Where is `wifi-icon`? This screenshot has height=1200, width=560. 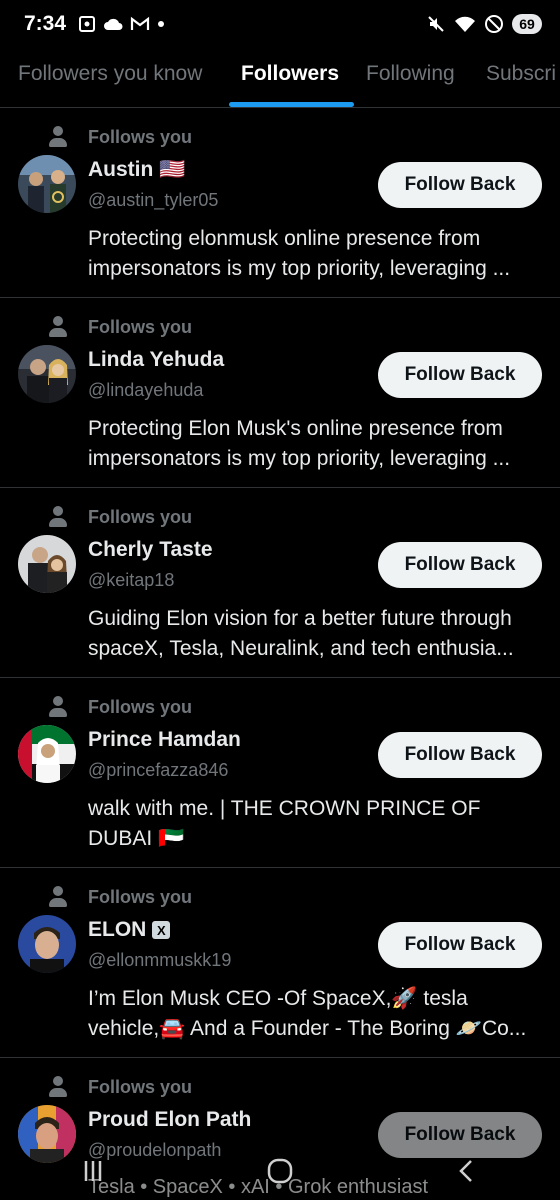
wifi-icon is located at coordinates (465, 24).